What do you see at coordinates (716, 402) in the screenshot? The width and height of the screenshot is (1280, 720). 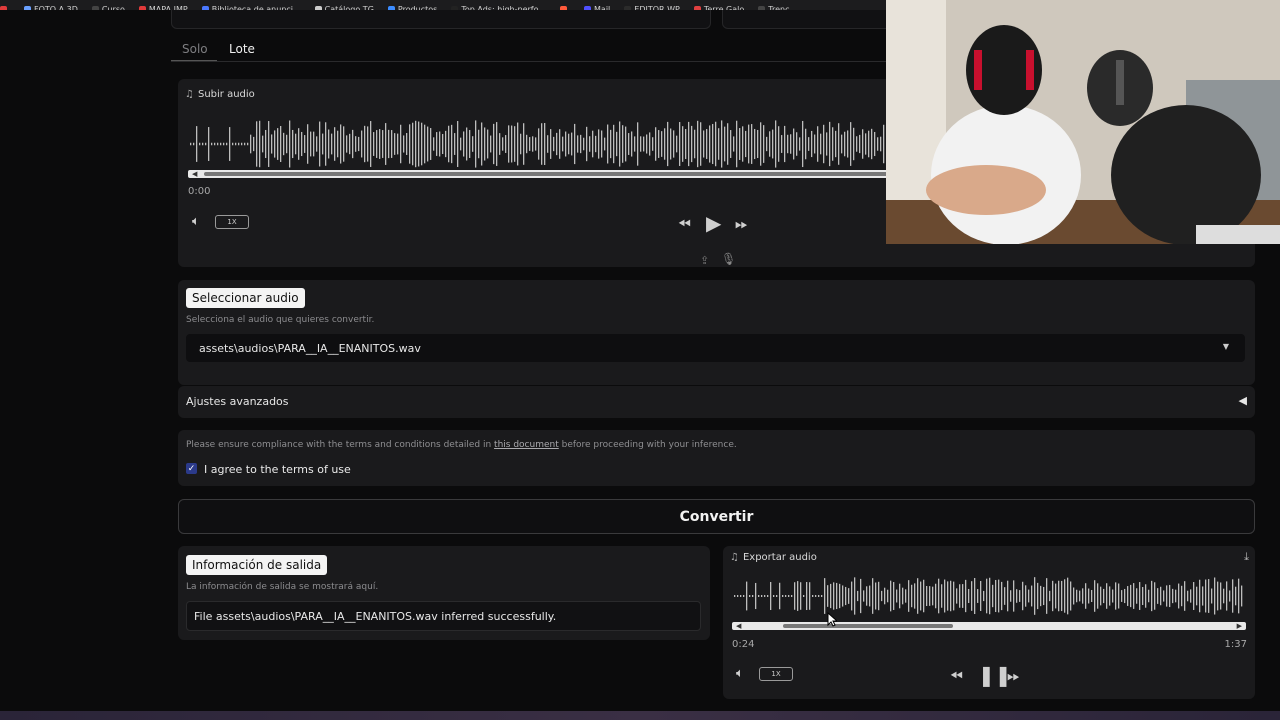 I see `advanced-settings-accordion: Ajustes avanzados ◀` at bounding box center [716, 402].